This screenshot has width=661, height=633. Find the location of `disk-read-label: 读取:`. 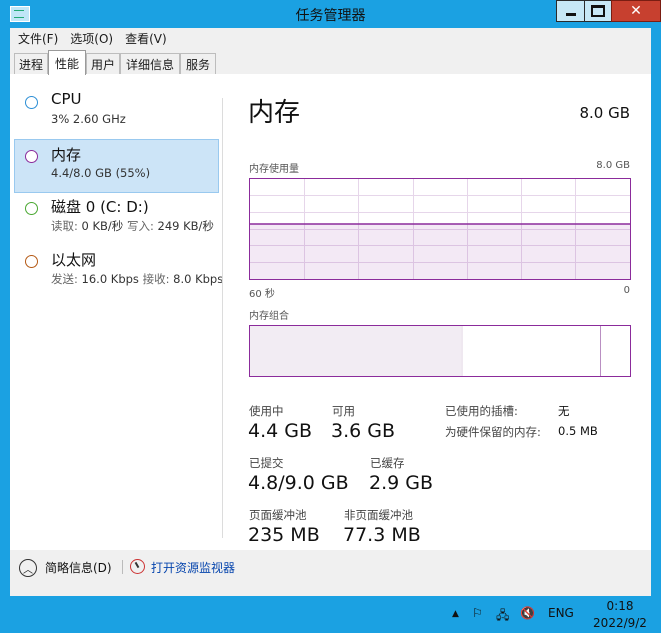

disk-read-label: 读取: is located at coordinates (64, 226).